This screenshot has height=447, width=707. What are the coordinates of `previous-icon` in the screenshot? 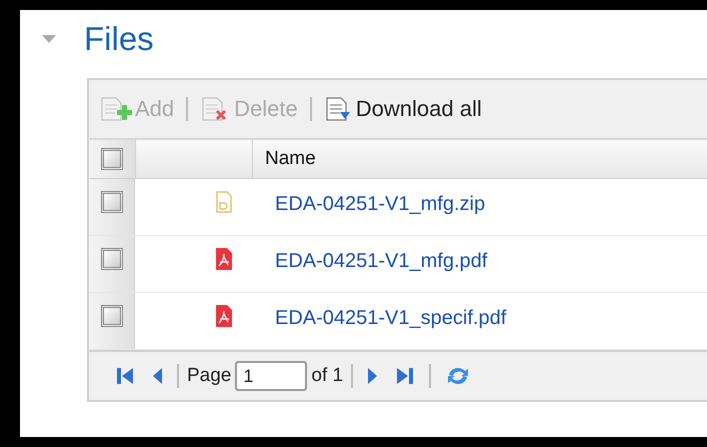 It's located at (157, 376).